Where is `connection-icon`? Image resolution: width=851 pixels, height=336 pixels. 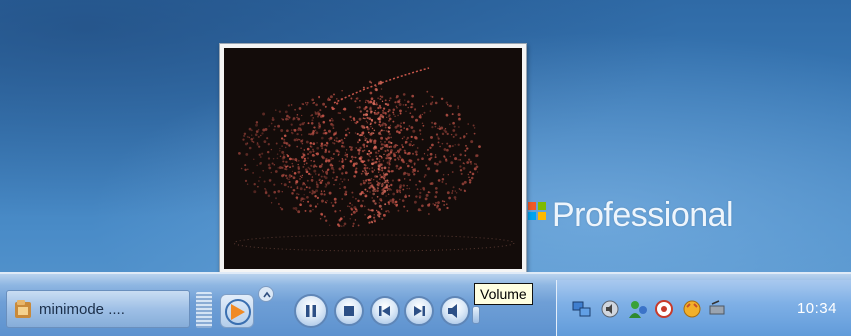 connection-icon is located at coordinates (718, 309).